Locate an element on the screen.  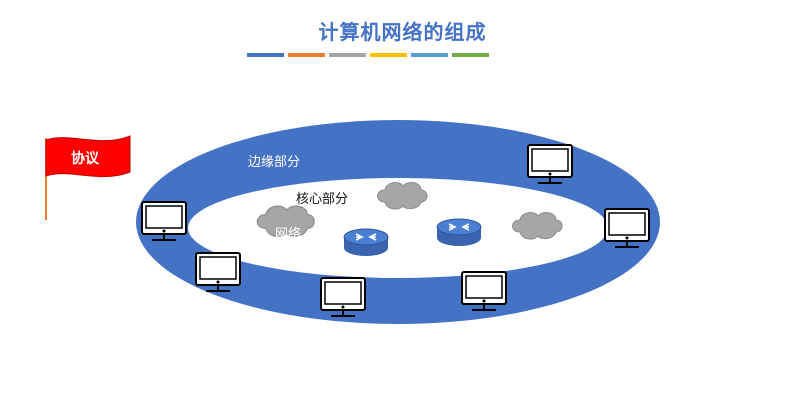
core-label: 核心部分 is located at coordinates (322, 199).